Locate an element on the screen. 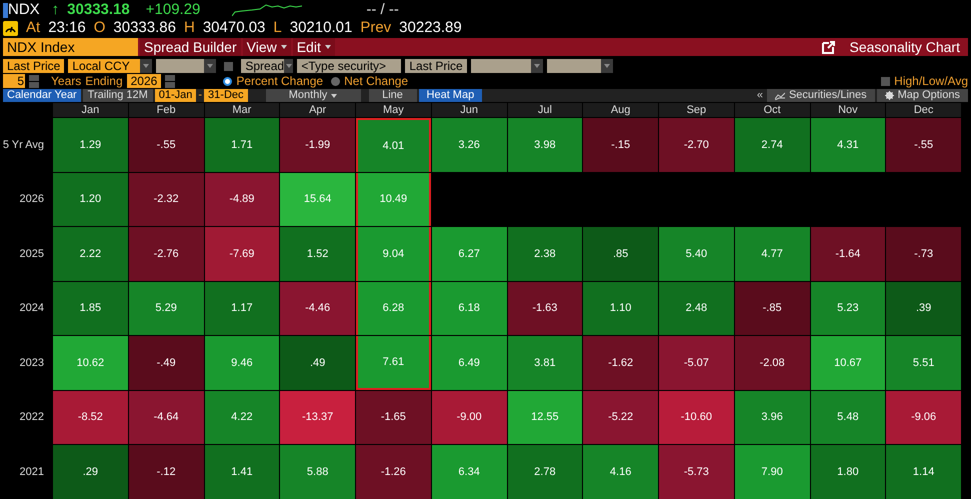 Image resolution: width=971 pixels, height=499 pixels. frequency-dropdown: Monthly is located at coordinates (313, 95).